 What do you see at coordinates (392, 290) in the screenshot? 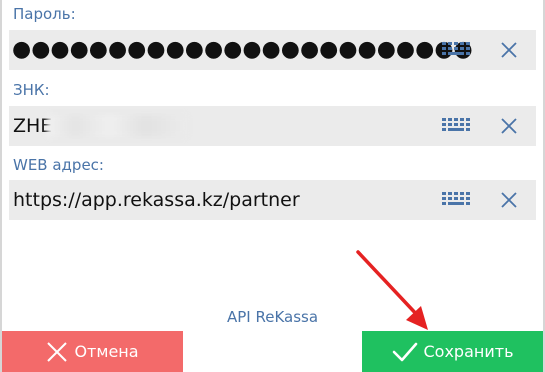
I see `arrow-icon` at bounding box center [392, 290].